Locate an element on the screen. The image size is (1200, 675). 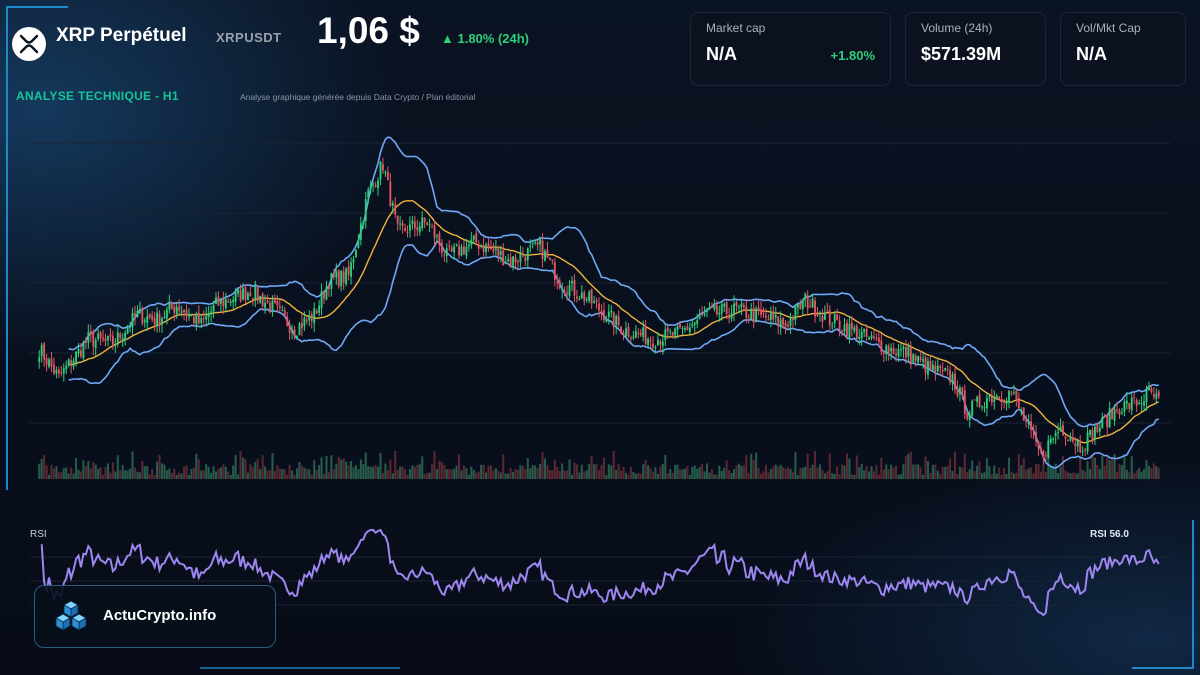
section-title: ANALYSE TECHNIQUE - H1 is located at coordinates (97, 96).